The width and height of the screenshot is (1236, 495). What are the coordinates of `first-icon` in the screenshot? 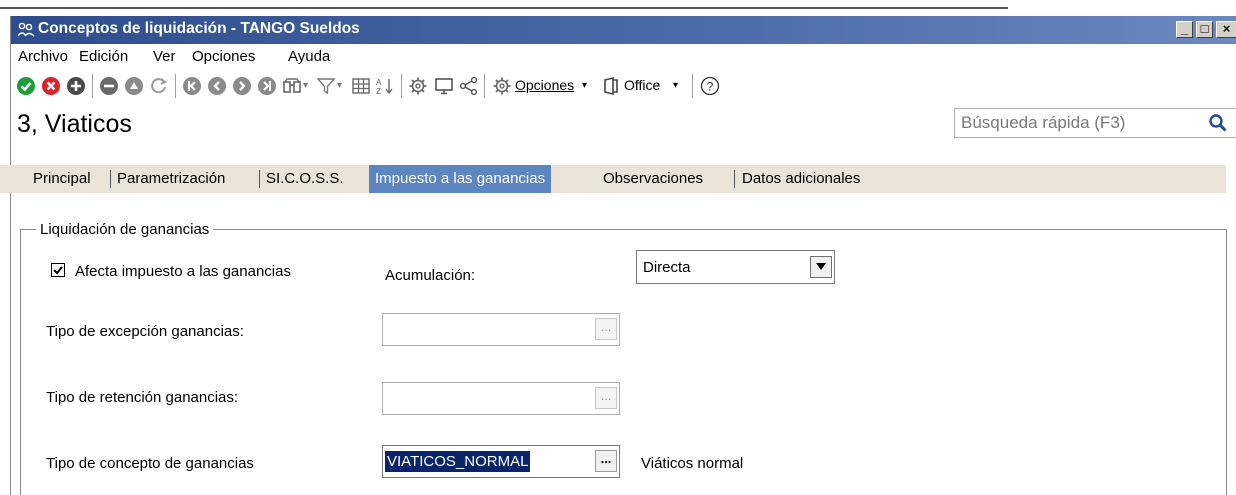 It's located at (192, 86).